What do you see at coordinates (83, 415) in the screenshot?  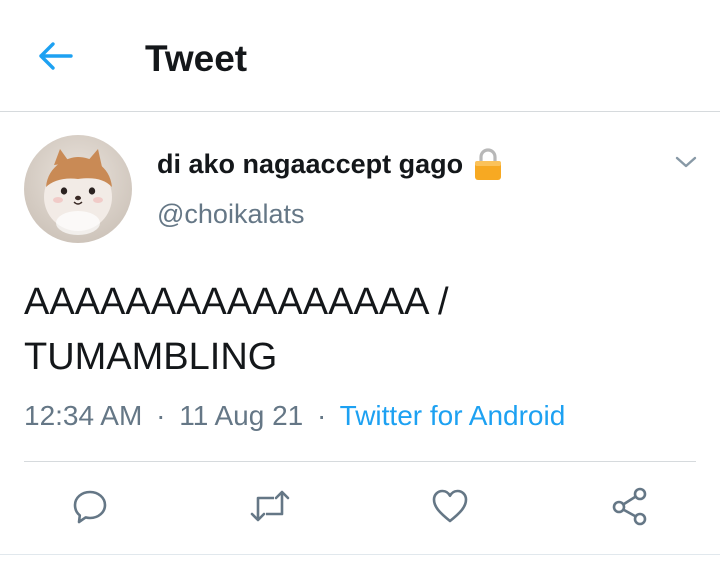 I see `tweet-time: 12:34 AM` at bounding box center [83, 415].